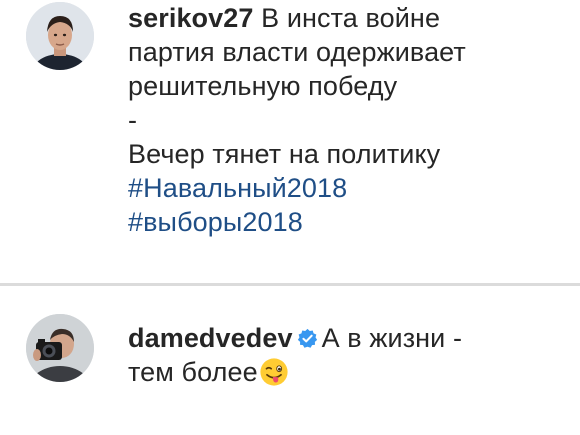  I want to click on comment-line-2: партия власти одерживает, so click(297, 52).